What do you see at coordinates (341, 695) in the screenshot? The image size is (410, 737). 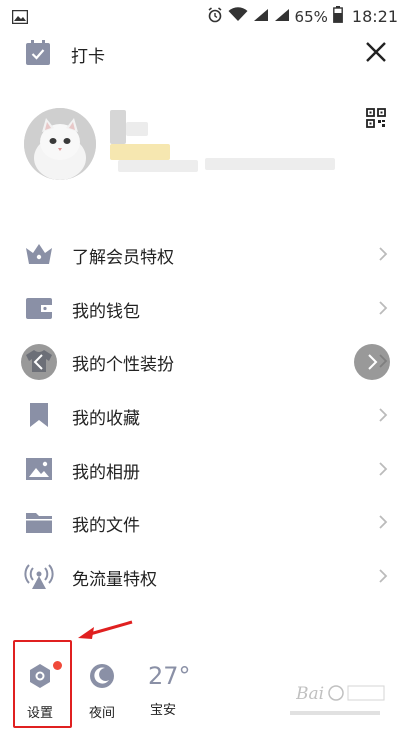 I see `baidu-watermark-logo: Bai` at bounding box center [341, 695].